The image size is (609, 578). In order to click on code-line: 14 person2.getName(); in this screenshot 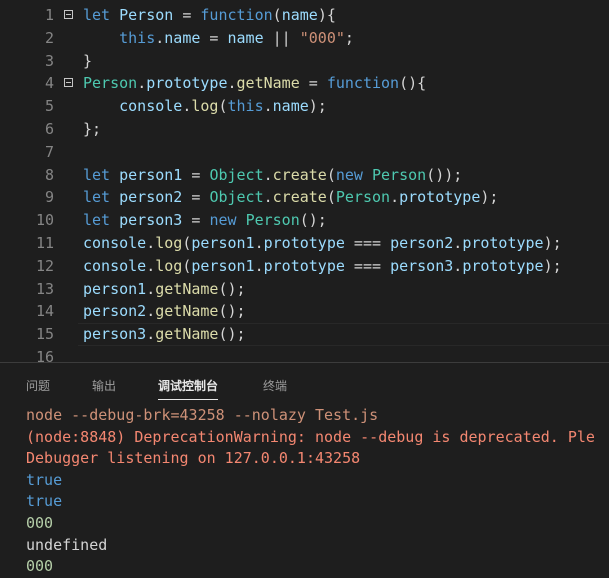, I will do `click(304, 311)`.